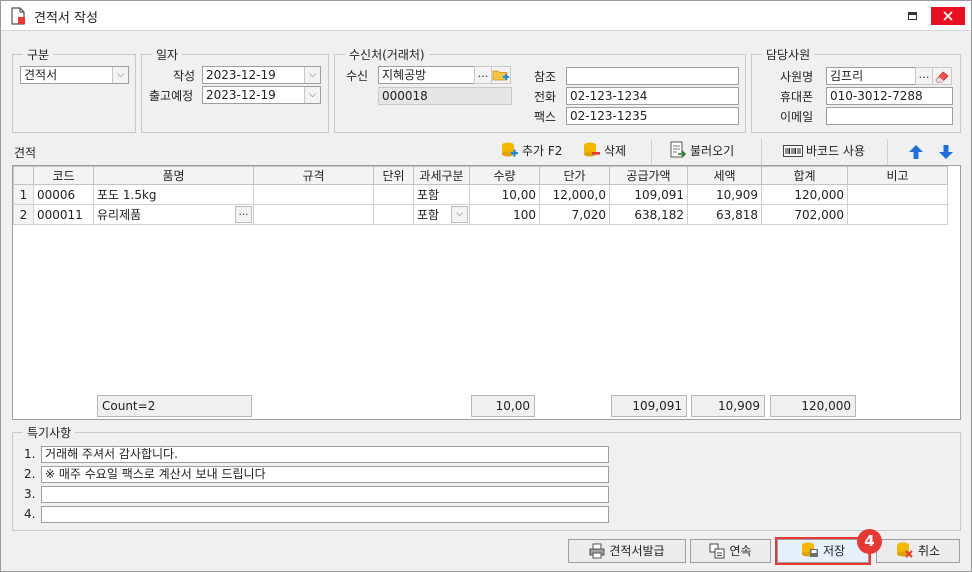 The image size is (972, 572). Describe the element at coordinates (912, 16) in the screenshot. I see `maximize-button` at that location.